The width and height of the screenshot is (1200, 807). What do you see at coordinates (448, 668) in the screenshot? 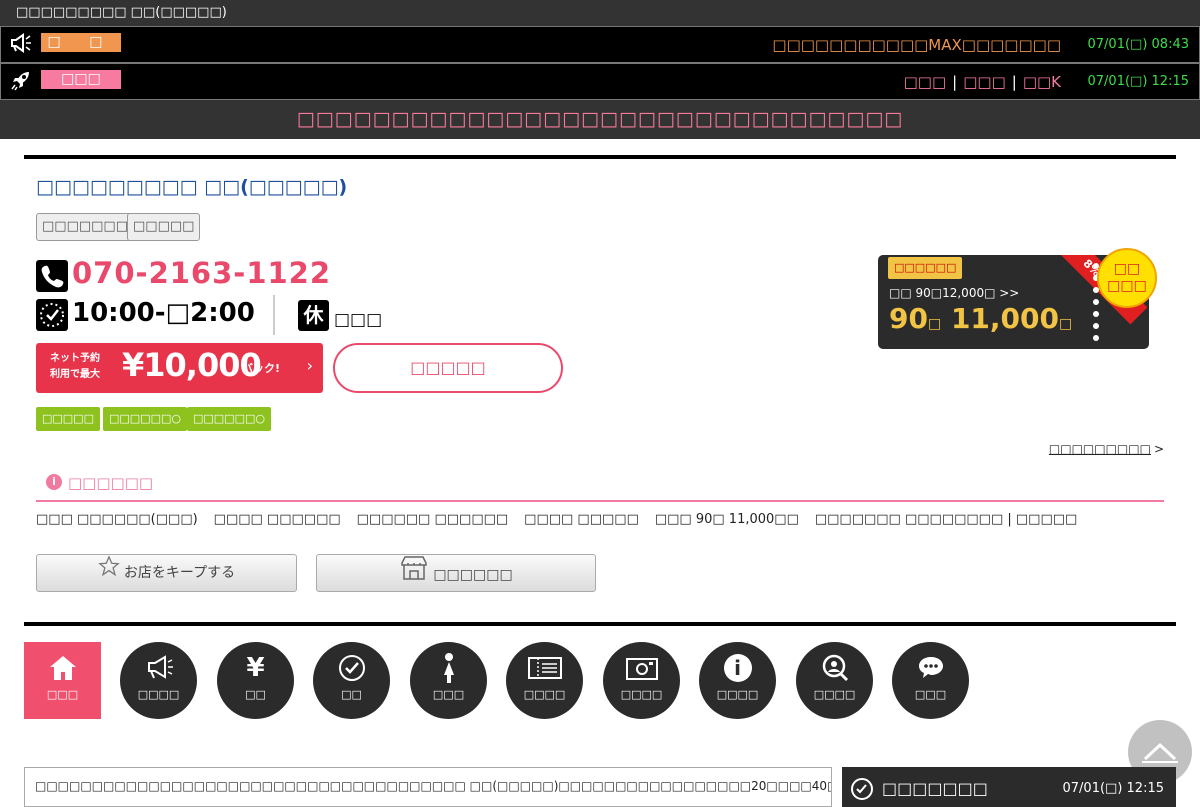
I see `woman-icon` at bounding box center [448, 668].